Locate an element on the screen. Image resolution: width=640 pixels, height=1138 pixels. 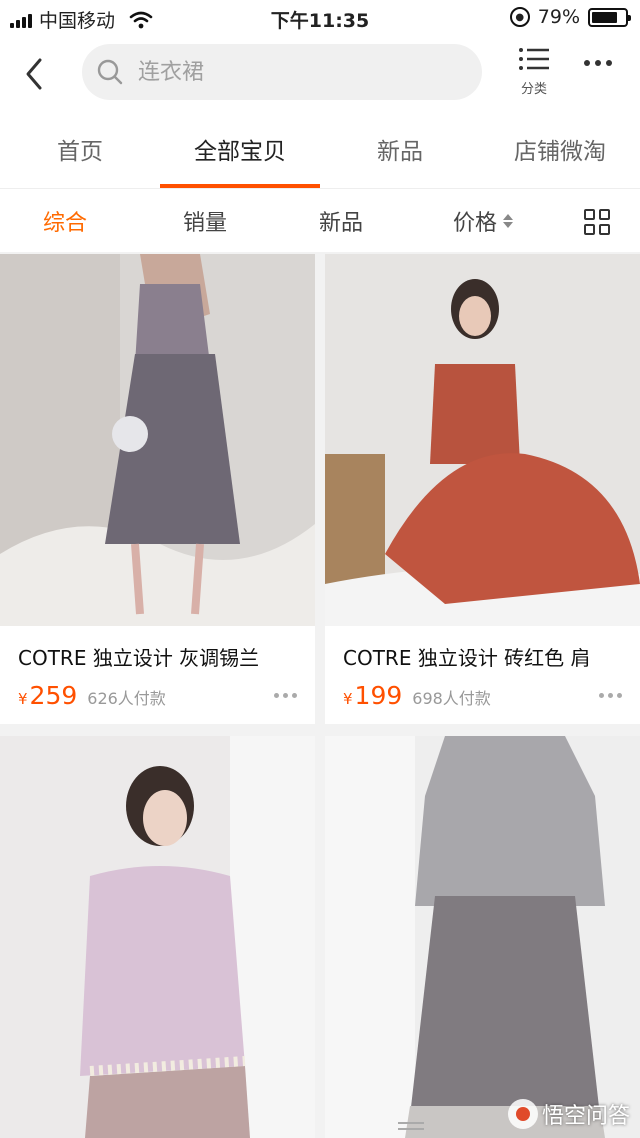
sort-bar: 综合 销量 新品 价格 is located at coordinates (320, 220).